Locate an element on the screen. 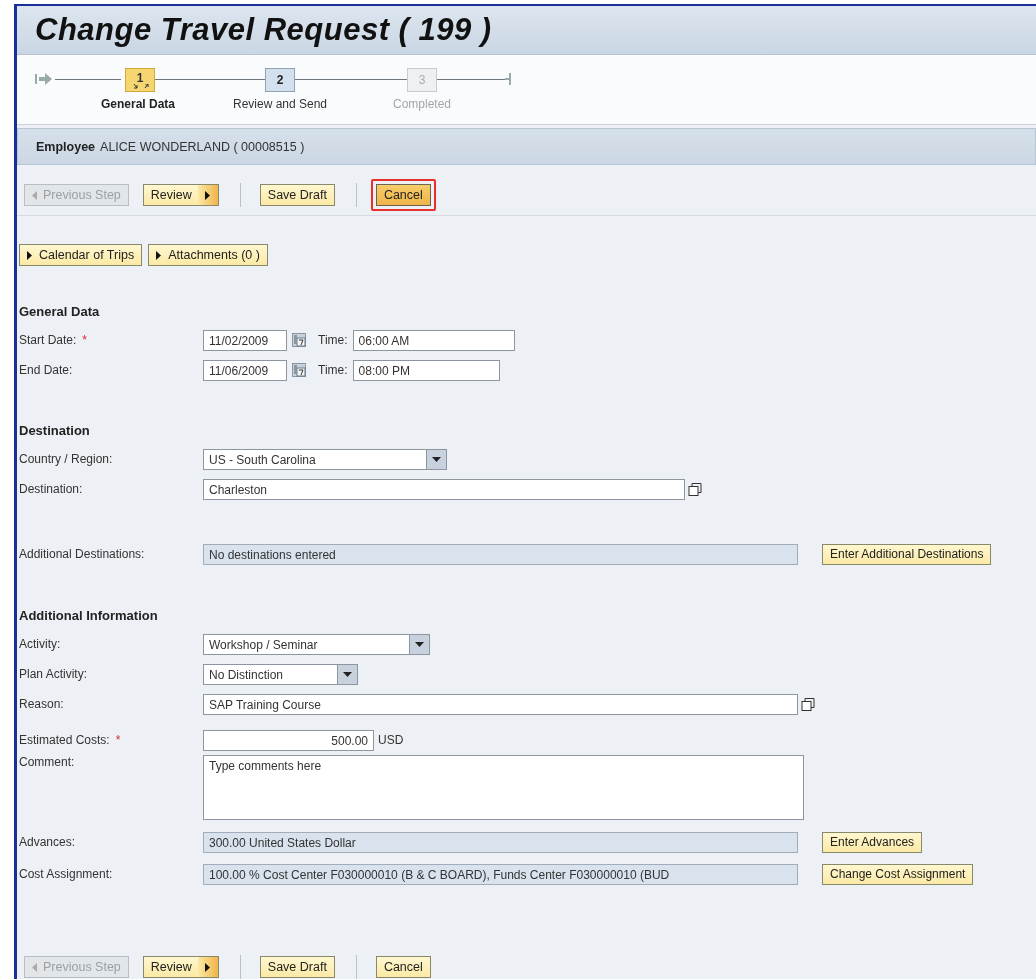 This screenshot has width=1036, height=979. arrows-icon is located at coordinates (141, 86).